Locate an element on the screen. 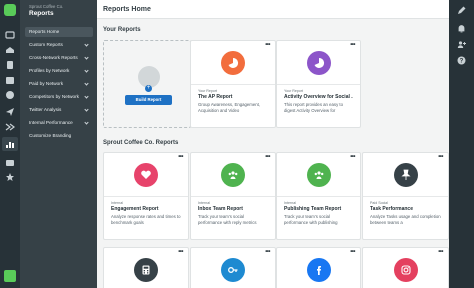 This screenshot has width=474, height=288. calculator-icon is located at coordinates (146, 270).